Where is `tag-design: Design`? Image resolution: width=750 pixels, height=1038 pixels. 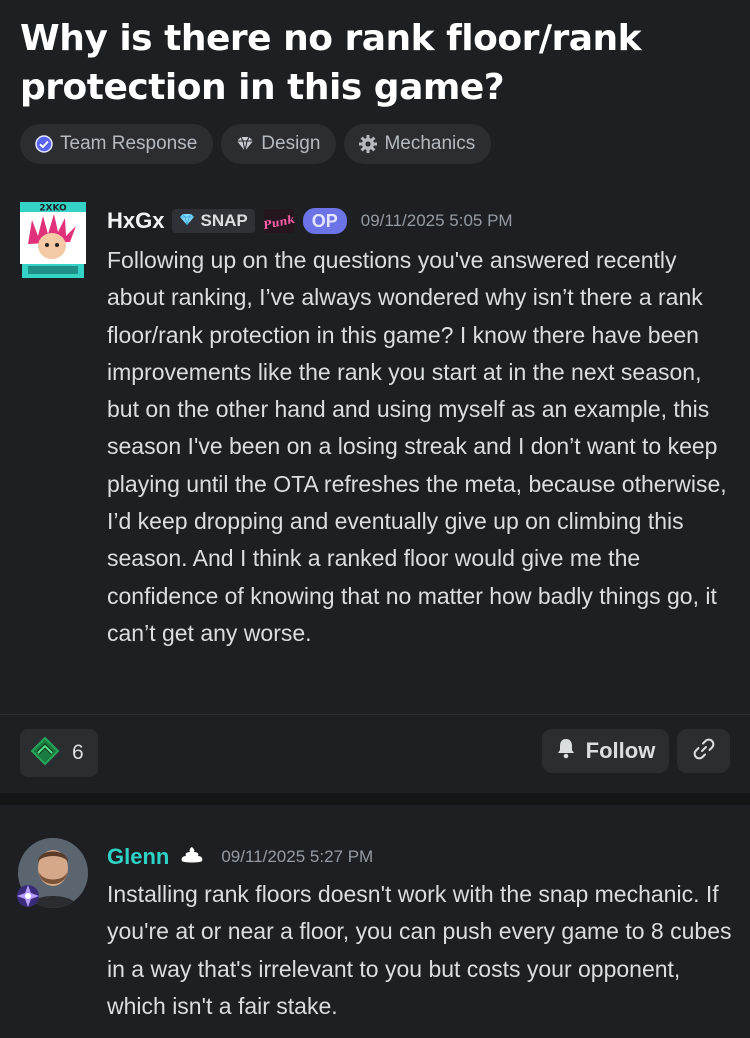
tag-design: Design is located at coordinates (279, 144).